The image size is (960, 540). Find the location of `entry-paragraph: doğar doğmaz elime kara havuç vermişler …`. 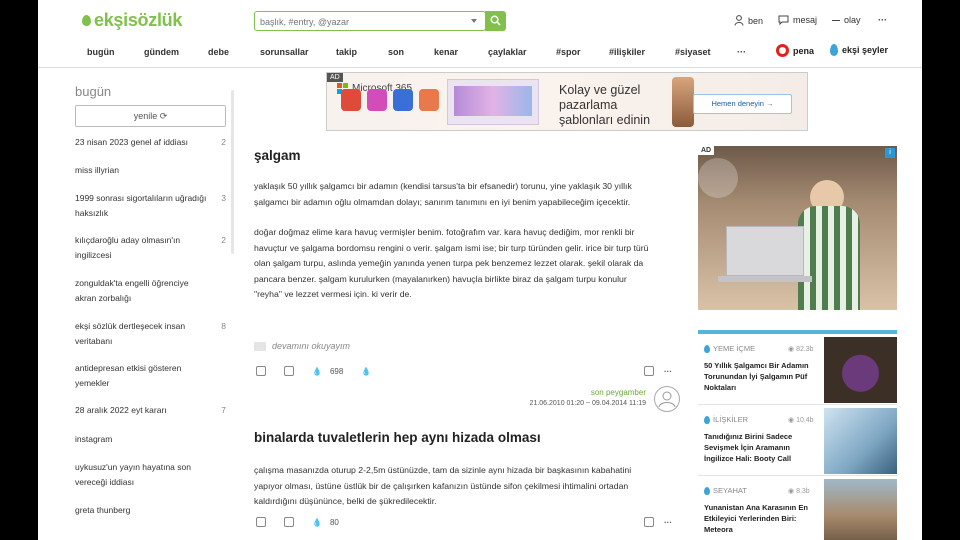

entry-paragraph: doğar doğmaz elime kara havuç vermişler … is located at coordinates (451, 263).